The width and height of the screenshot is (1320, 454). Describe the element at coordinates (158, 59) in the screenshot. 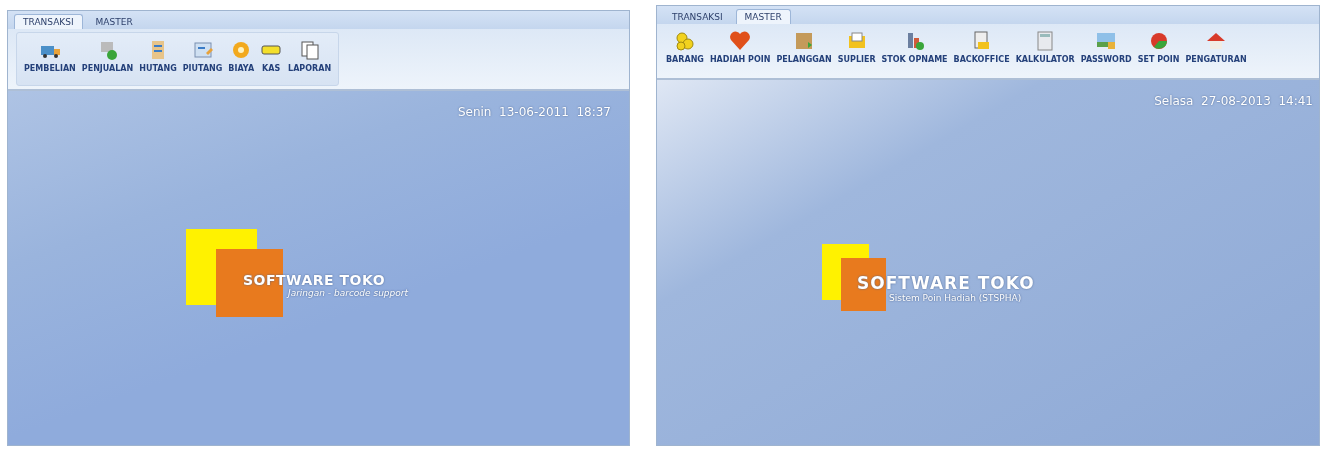

I see `toolbar-button: HUTANG` at that location.